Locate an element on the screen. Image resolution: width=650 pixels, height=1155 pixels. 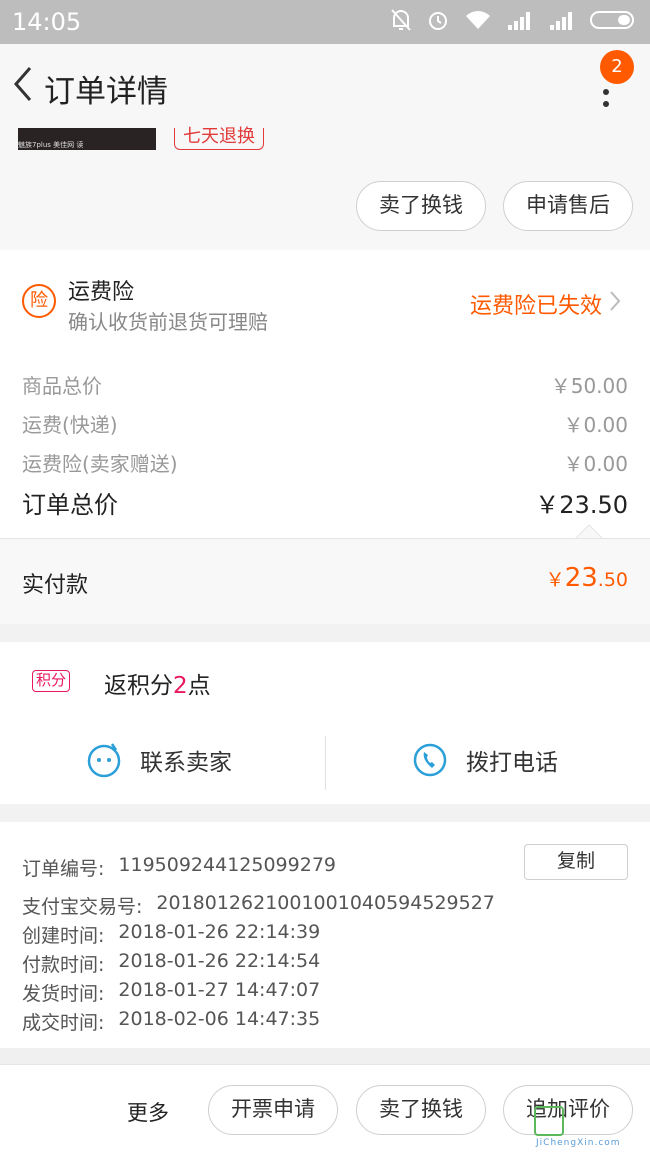
alipay-trade-row: 支付宝交易号: 2018012621001001040594529527 is located at coordinates (258, 905).